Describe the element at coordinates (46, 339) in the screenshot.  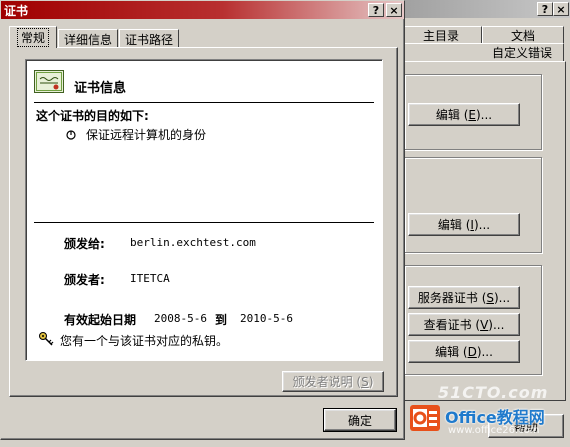
I see `key-icon` at that location.